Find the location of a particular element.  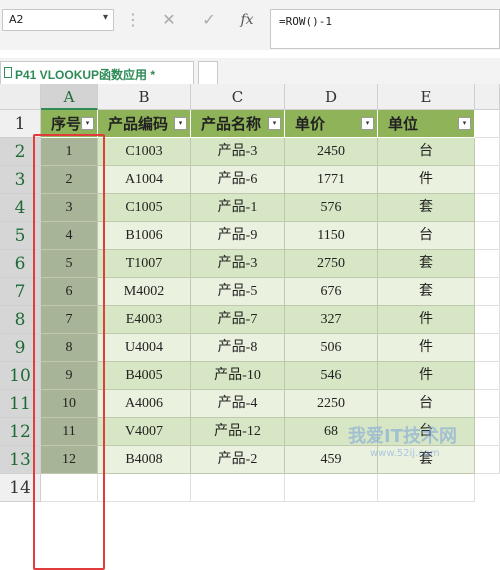

name-box: A2 ▾ is located at coordinates (58, 20).